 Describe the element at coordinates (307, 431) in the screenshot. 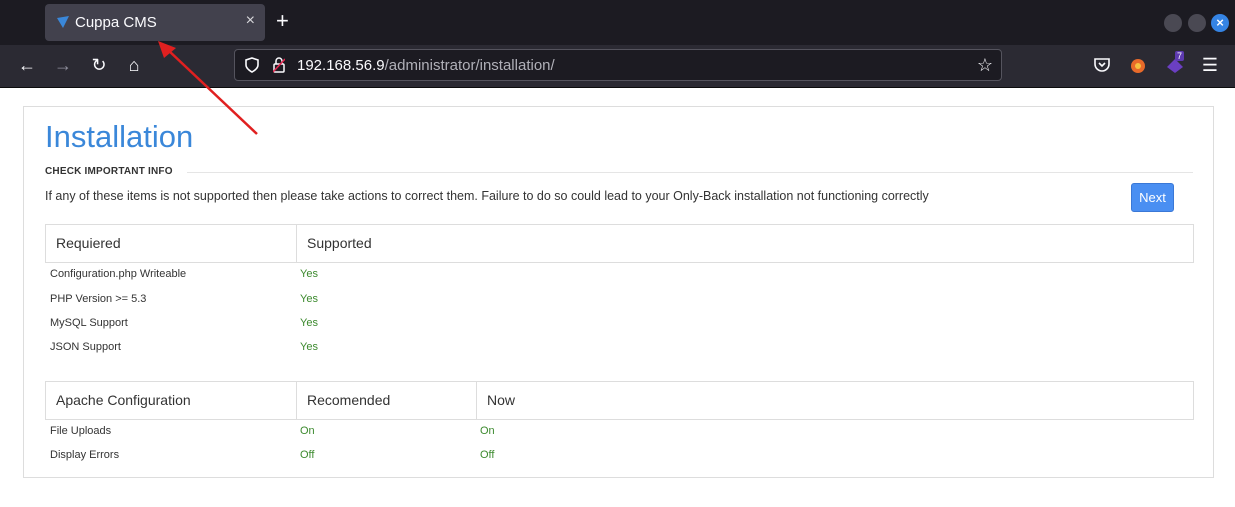

I see `apache-recommended-value: On` at that location.